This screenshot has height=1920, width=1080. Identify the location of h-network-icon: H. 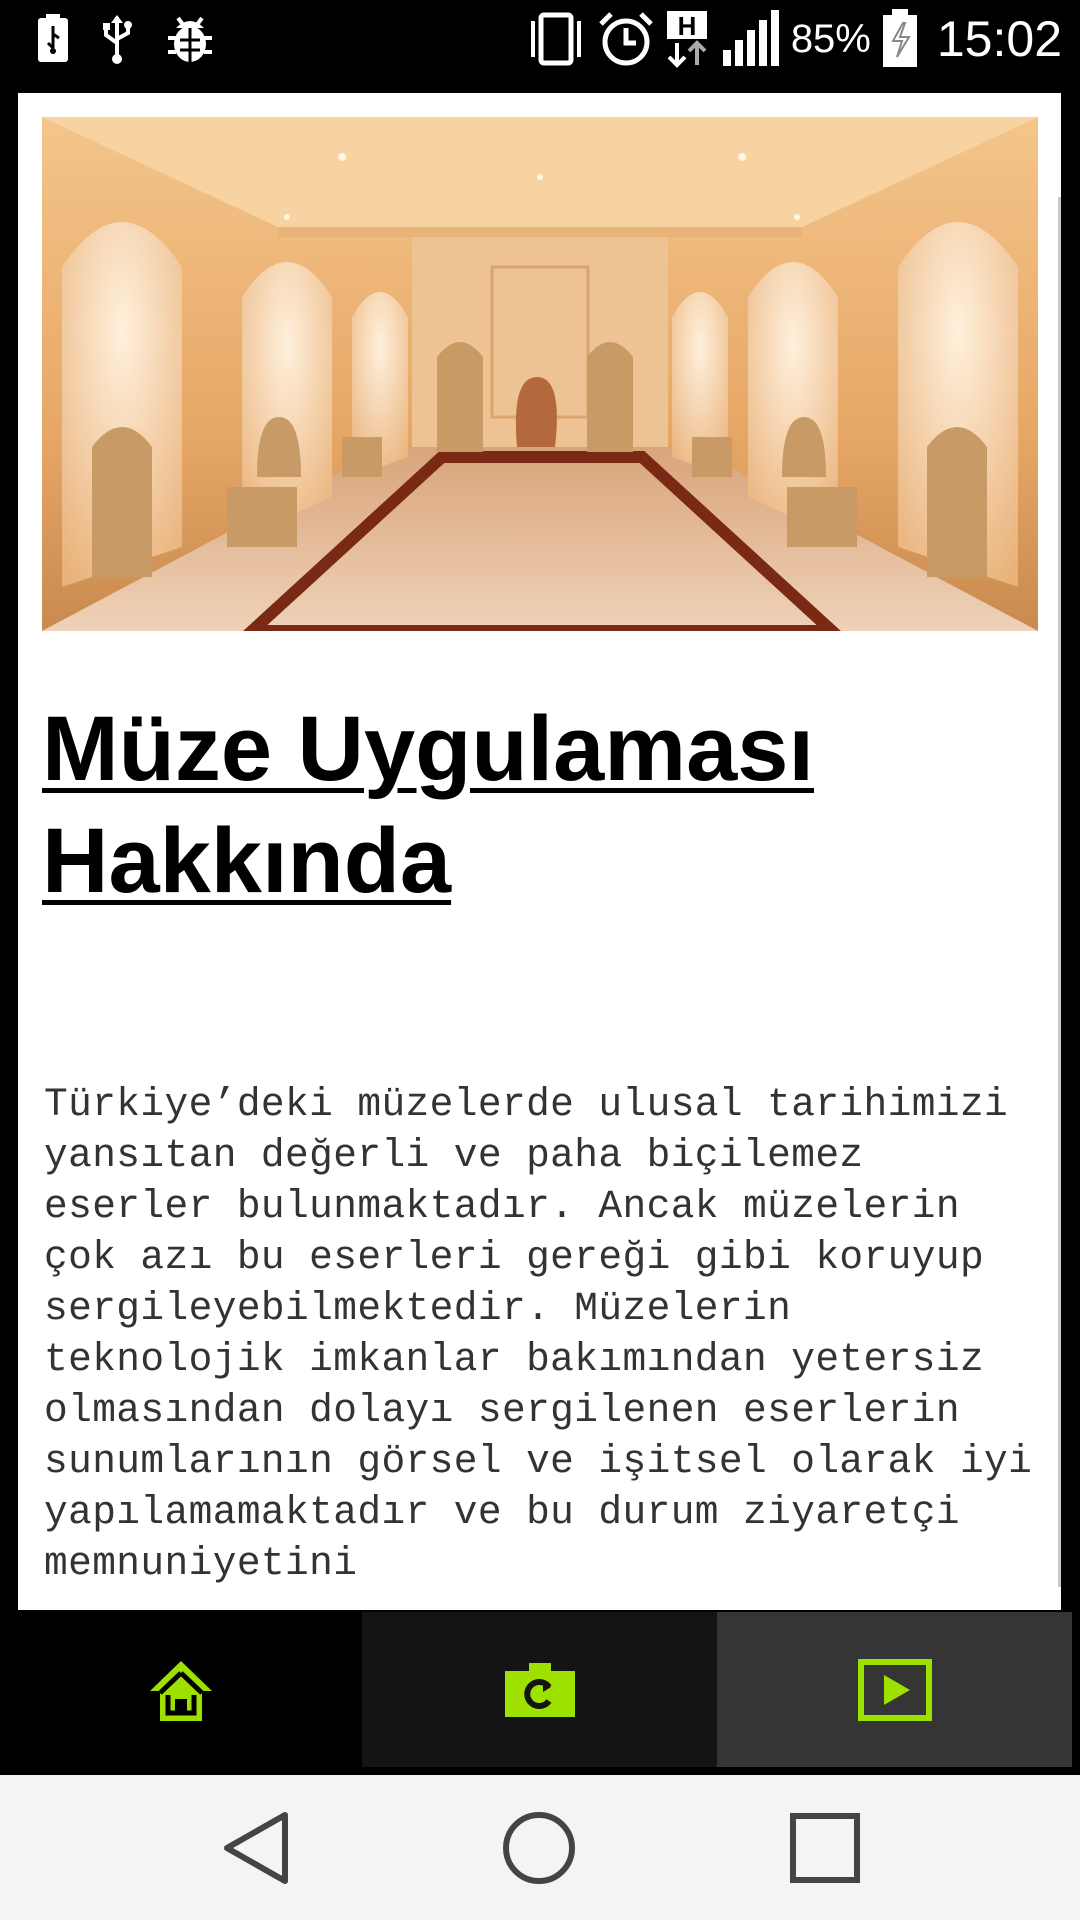
(686, 39).